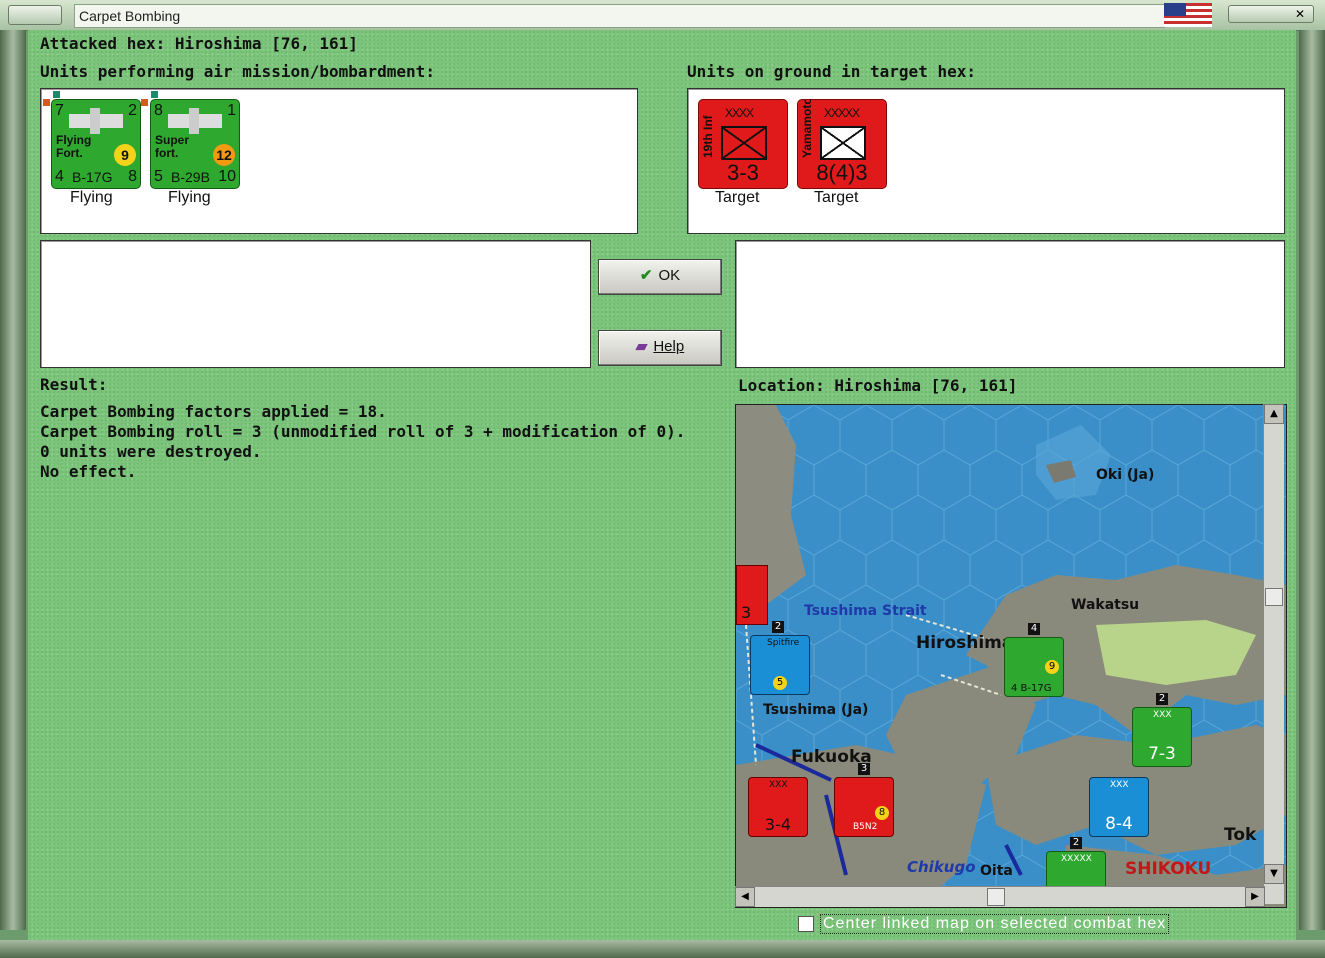  I want to click on us-flag-icon, so click(1188, 15).